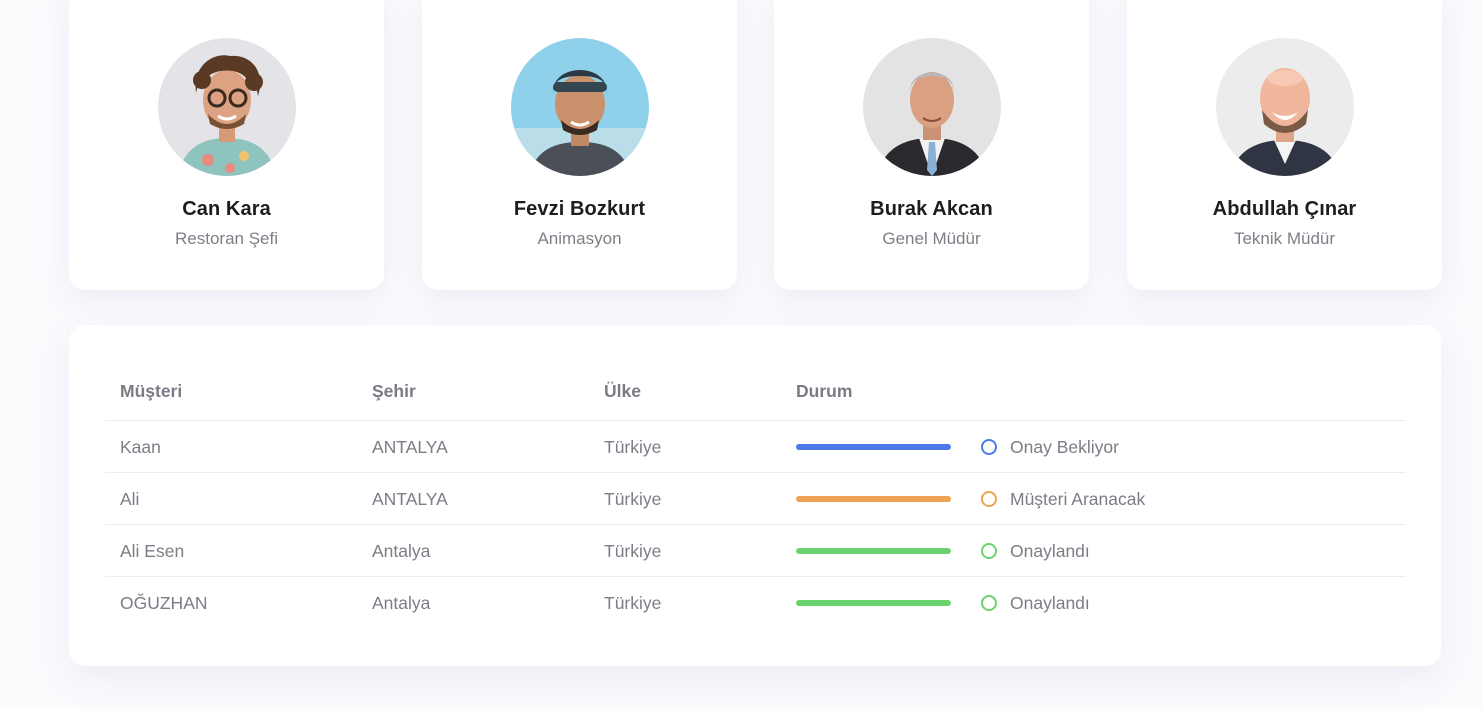 The height and width of the screenshot is (709, 1482). What do you see at coordinates (226, 238) in the screenshot?
I see `member-role: Restoran Şefi` at bounding box center [226, 238].